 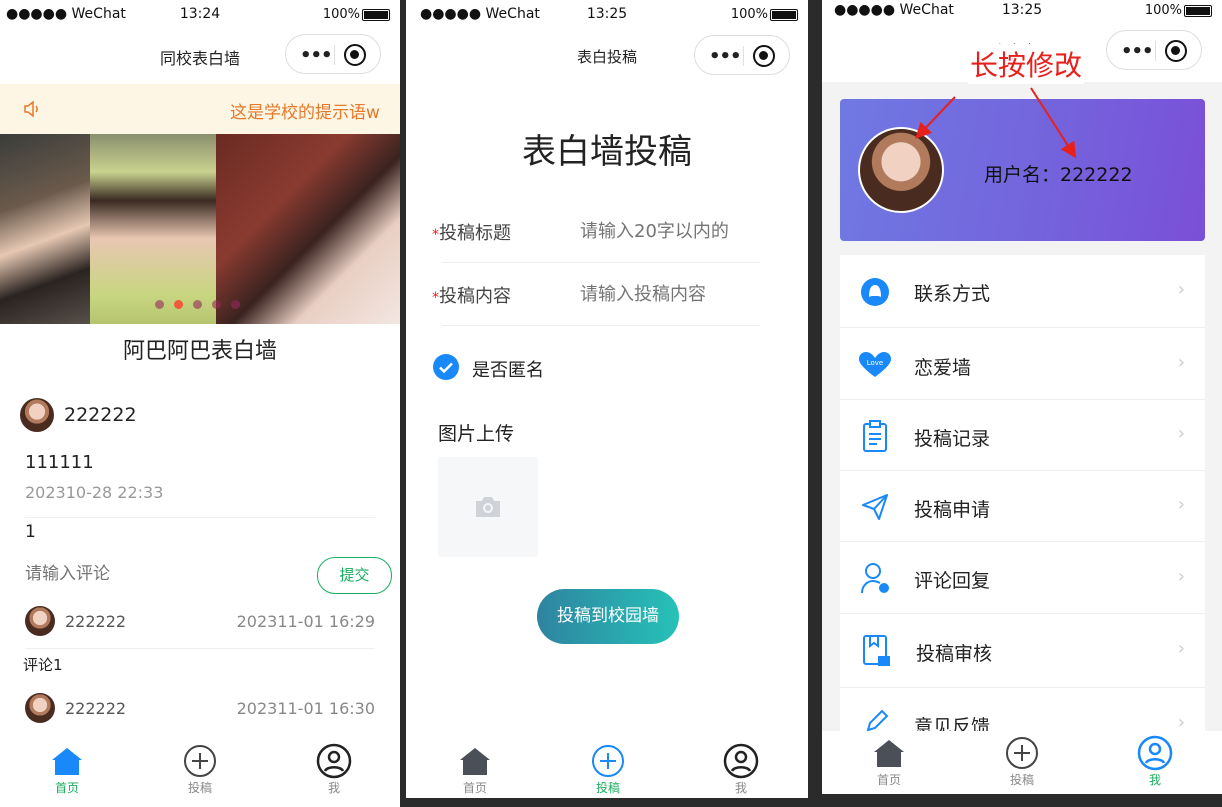 What do you see at coordinates (670, 294) in the screenshot?
I see `content-input` at bounding box center [670, 294].